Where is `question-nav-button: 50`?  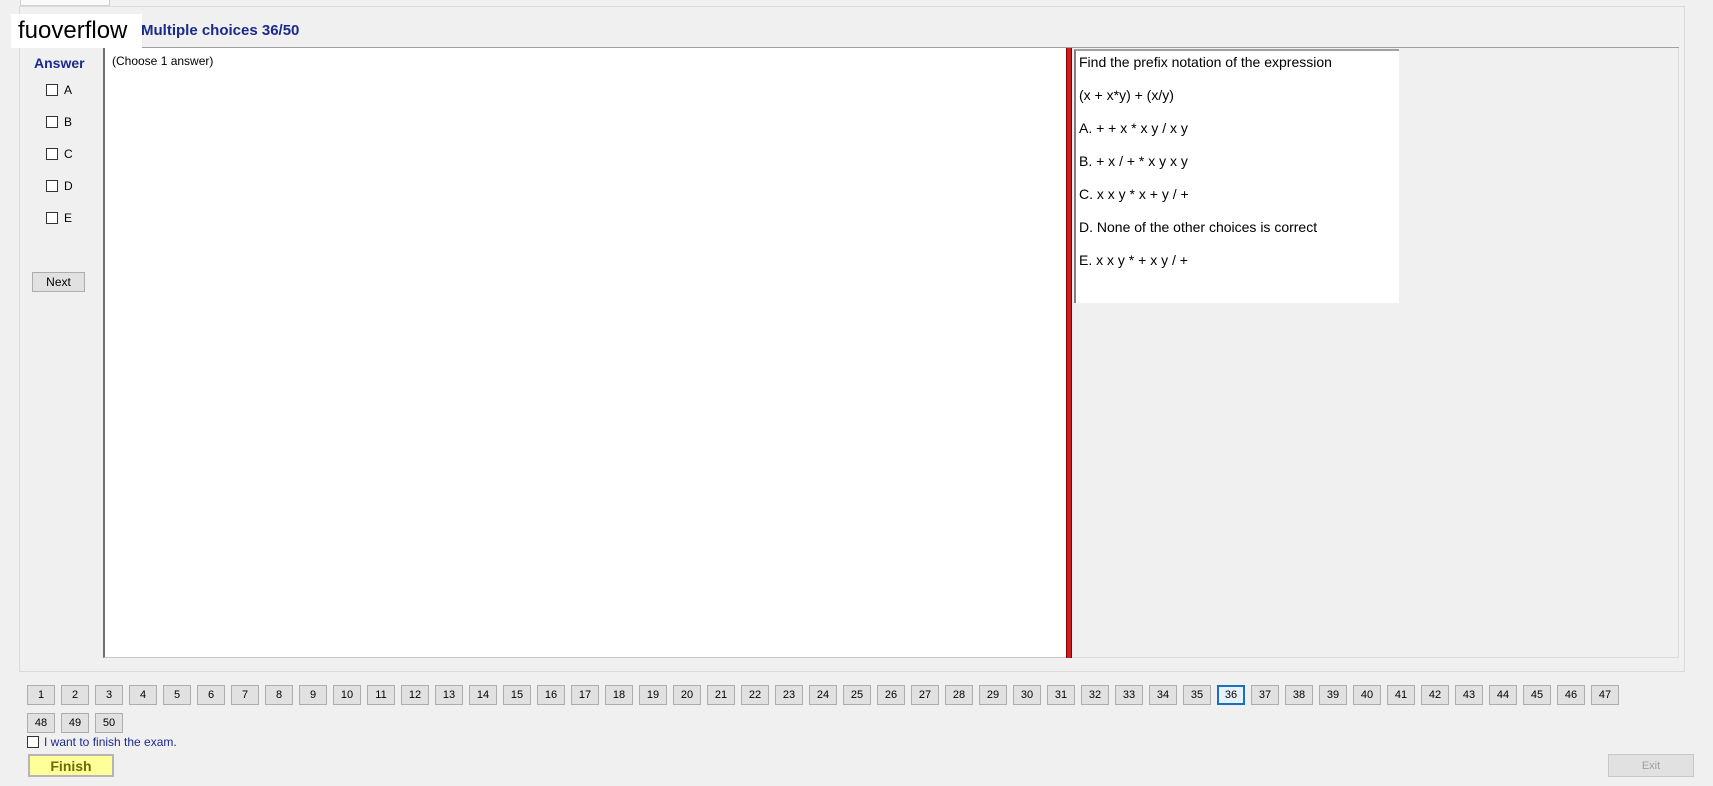 question-nav-button: 50 is located at coordinates (109, 723).